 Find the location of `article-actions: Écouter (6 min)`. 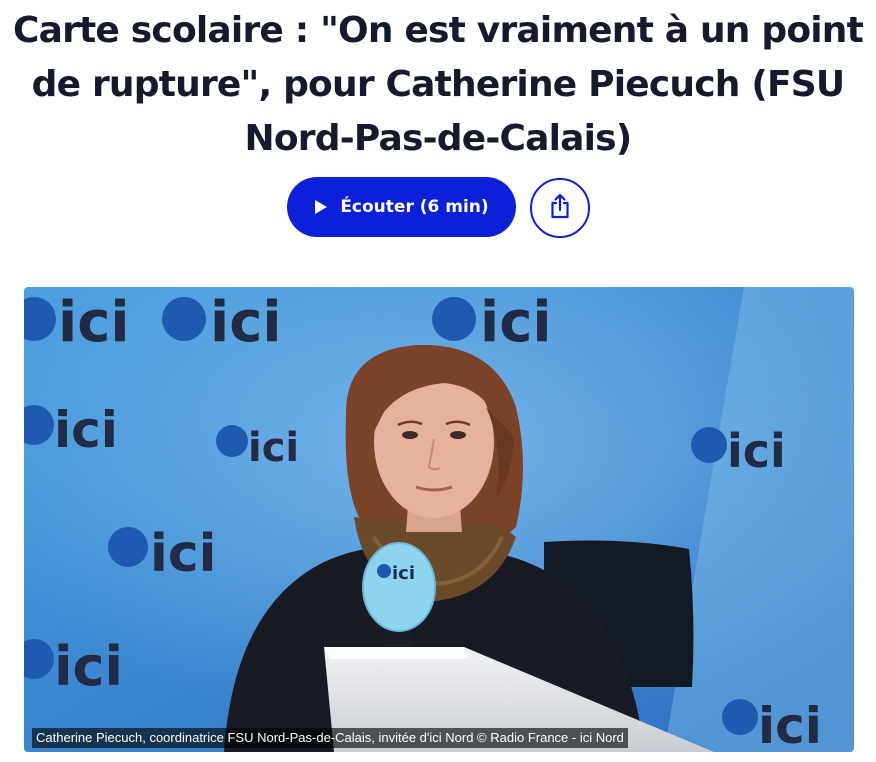

article-actions: Écouter (6 min) is located at coordinates (438, 207).